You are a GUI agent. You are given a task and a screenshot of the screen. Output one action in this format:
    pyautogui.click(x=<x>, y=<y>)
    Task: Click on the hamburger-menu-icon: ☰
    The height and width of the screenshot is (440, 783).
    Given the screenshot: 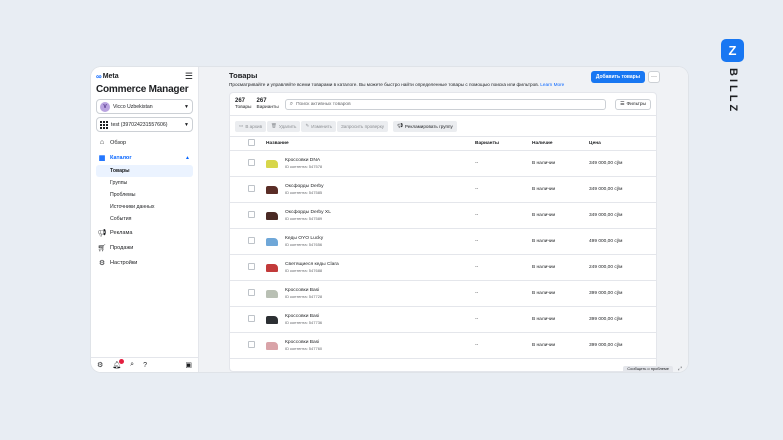 What is the action you would take?
    pyautogui.click(x=189, y=76)
    